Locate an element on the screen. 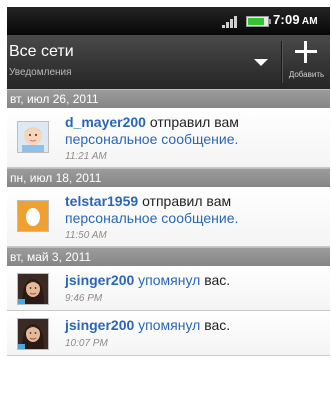  date-header: пн, июл 18, 2011 is located at coordinates (168, 177).